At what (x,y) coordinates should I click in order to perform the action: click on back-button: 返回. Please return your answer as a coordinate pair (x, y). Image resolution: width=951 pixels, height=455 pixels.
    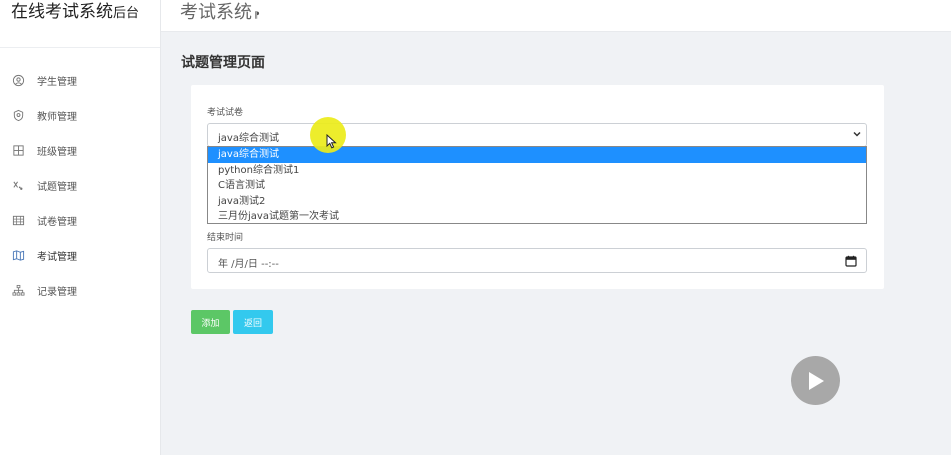
    Looking at the image, I should click on (253, 322).